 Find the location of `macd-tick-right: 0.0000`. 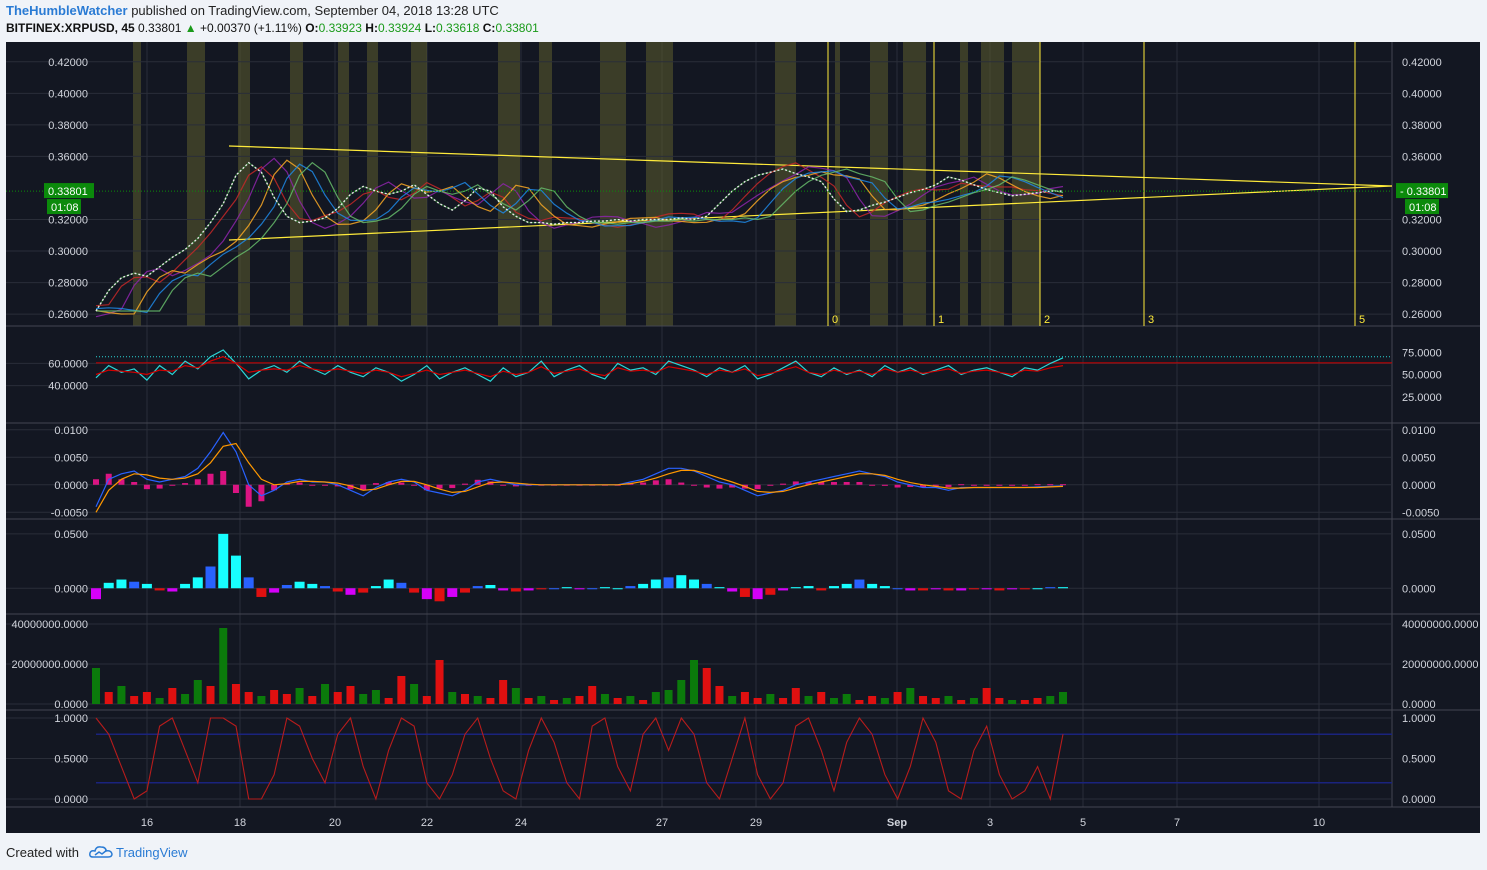

macd-tick-right: 0.0000 is located at coordinates (1419, 486).